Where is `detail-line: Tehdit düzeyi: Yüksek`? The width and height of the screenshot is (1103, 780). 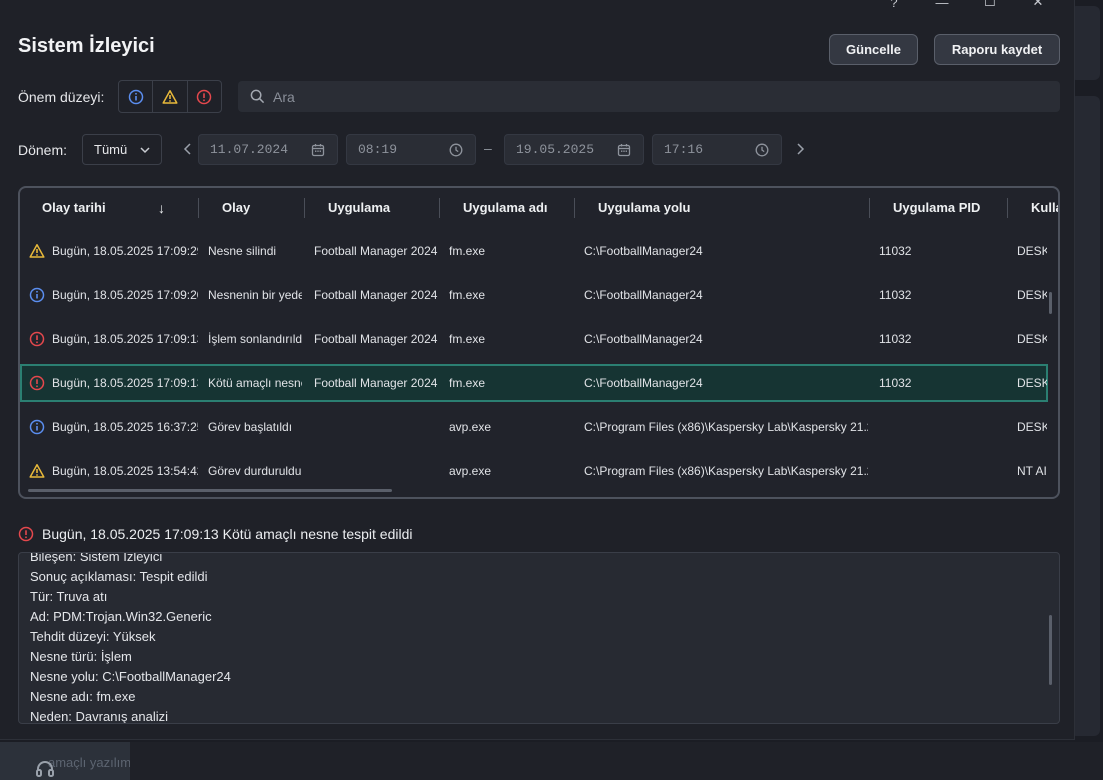 detail-line: Tehdit düzeyi: Yüksek is located at coordinates (93, 636).